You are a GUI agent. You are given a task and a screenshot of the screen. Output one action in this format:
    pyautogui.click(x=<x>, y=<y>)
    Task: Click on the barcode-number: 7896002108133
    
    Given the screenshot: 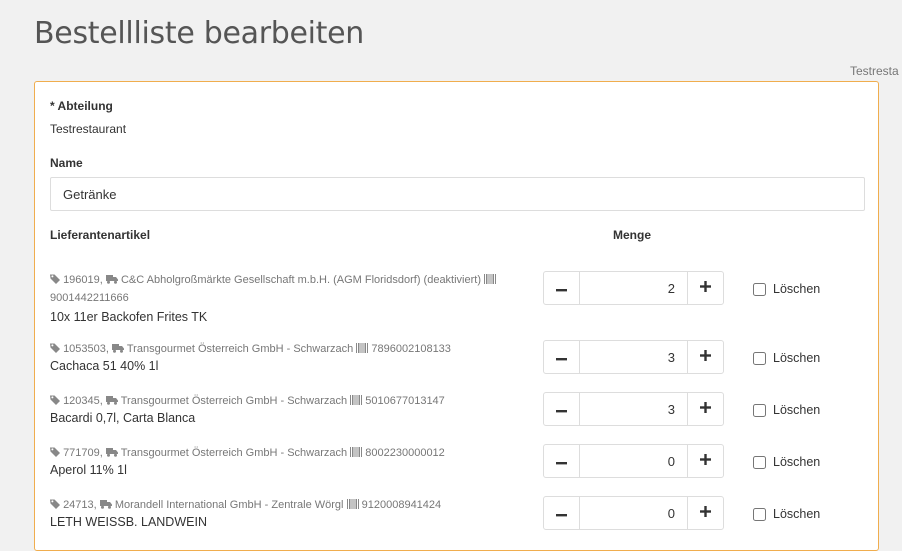 What is the action you would take?
    pyautogui.click(x=411, y=349)
    